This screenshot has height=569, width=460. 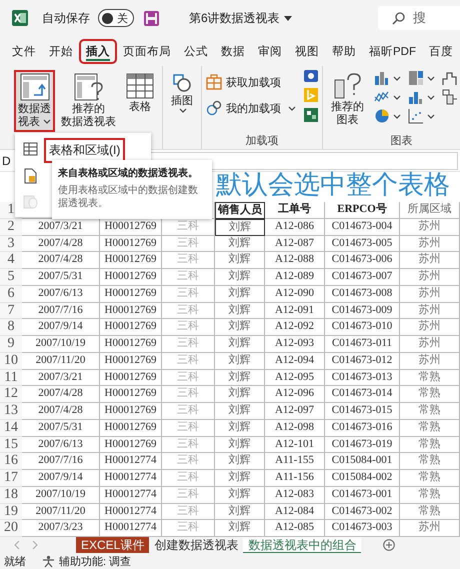 What do you see at coordinates (11, 495) in the screenshot?
I see `row-number: 18` at bounding box center [11, 495].